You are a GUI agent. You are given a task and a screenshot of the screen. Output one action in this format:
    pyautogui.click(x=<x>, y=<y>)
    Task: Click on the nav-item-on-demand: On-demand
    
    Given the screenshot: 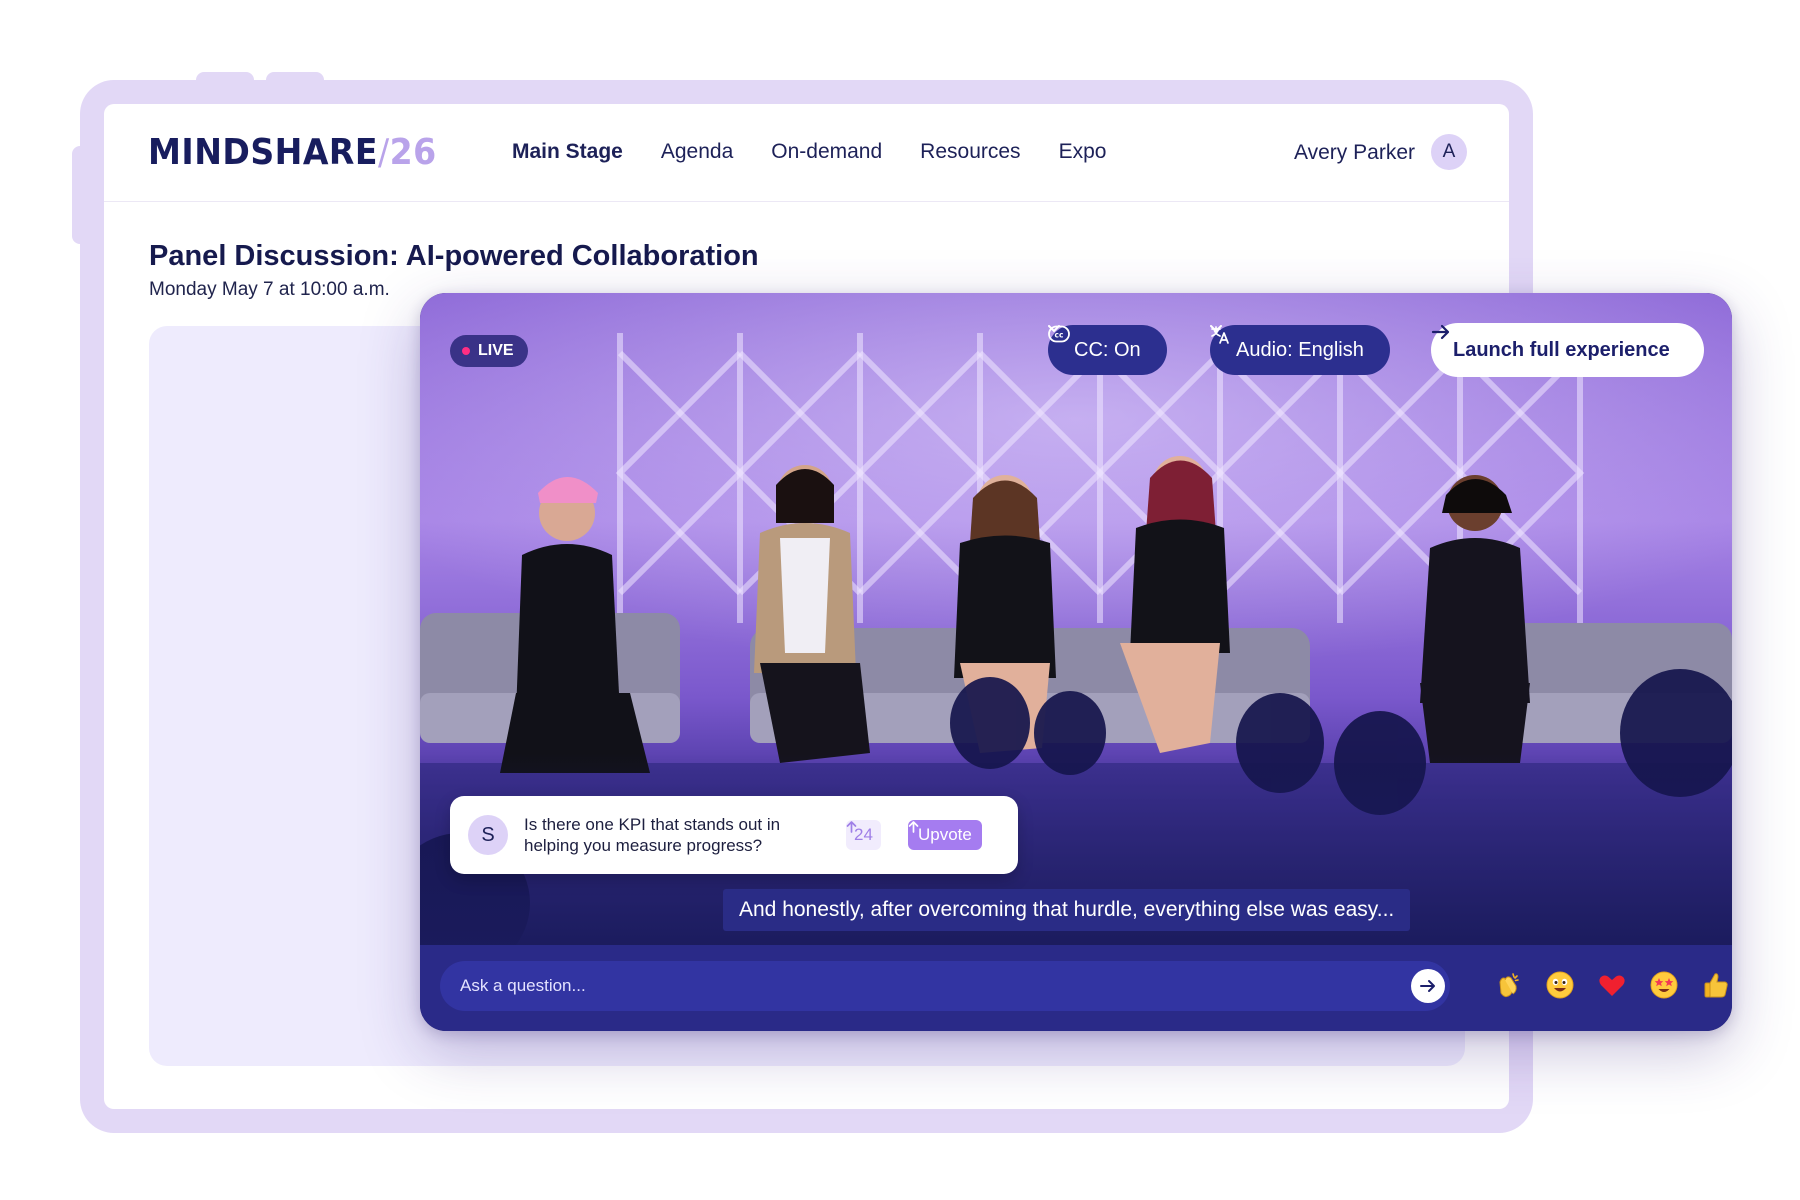 What is the action you would take?
    pyautogui.click(x=826, y=152)
    